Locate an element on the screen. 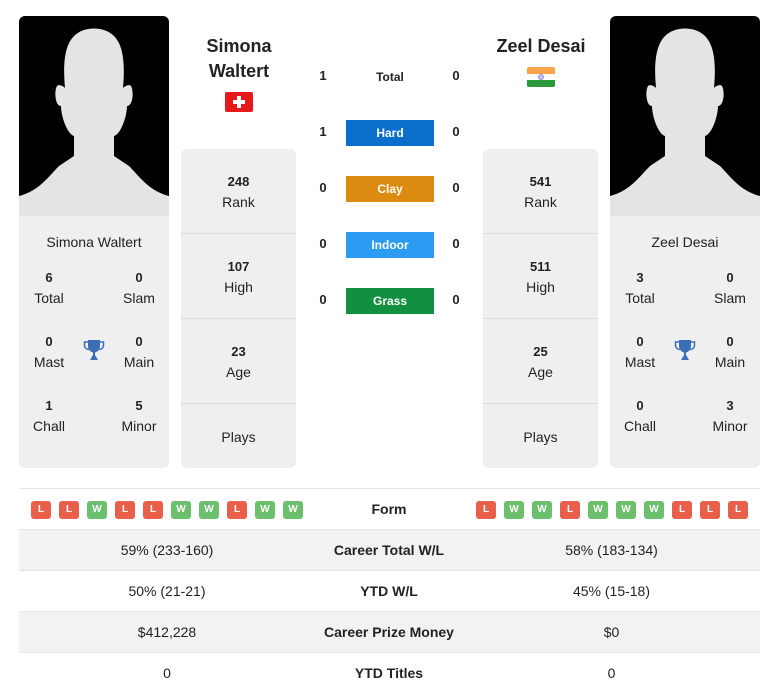 Image resolution: width=779 pixels, height=699 pixels. stat-row-ytd-wl: 50% (21-21) YTD W/L 45% (15-18) is located at coordinates (389, 590).